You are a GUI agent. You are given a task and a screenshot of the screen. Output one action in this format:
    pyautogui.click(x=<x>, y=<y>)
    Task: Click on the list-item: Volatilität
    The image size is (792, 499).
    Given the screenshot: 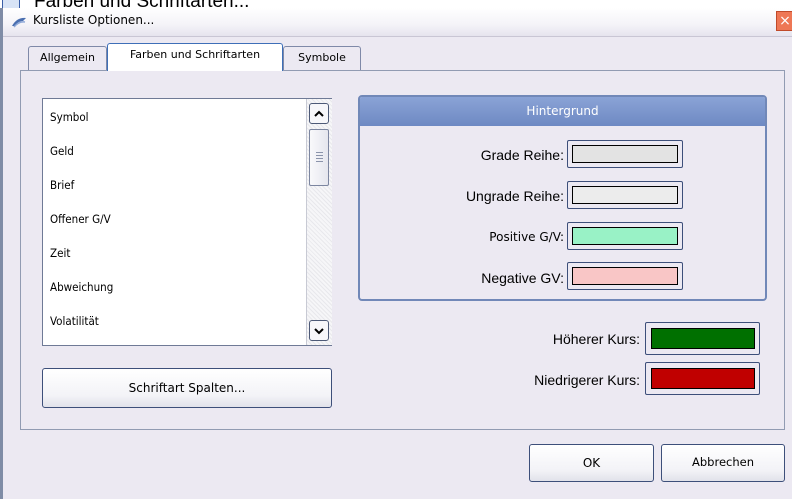 What is the action you would take?
    pyautogui.click(x=74, y=324)
    